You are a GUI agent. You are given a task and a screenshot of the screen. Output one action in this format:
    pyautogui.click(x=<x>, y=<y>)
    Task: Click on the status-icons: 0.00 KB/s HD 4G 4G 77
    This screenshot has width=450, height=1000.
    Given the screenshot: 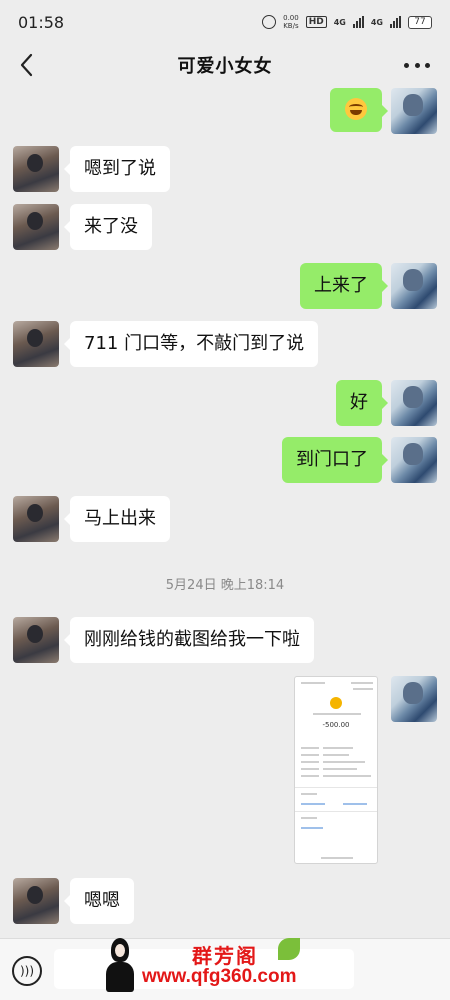 What is the action you would take?
    pyautogui.click(x=347, y=22)
    